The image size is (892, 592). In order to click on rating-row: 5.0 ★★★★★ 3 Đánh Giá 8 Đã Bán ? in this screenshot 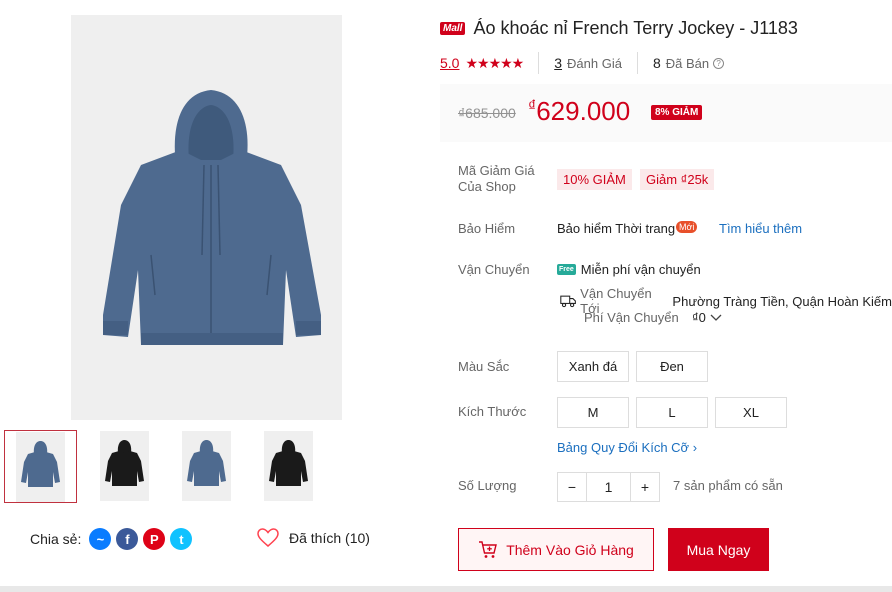, I will do `click(582, 63)`.